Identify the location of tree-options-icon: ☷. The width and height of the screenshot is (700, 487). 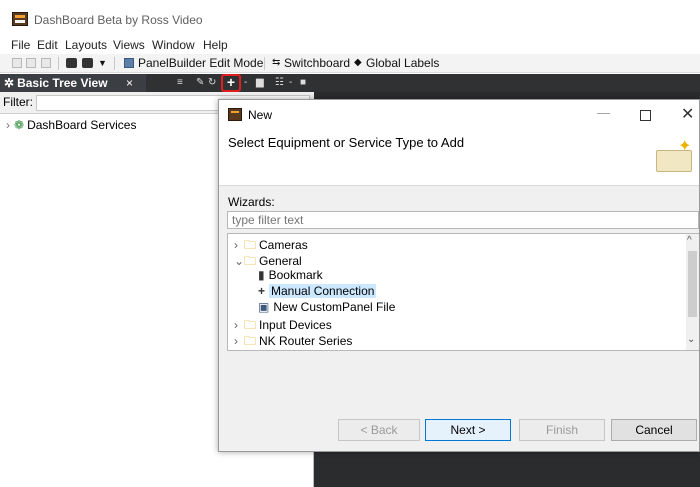
(280, 83).